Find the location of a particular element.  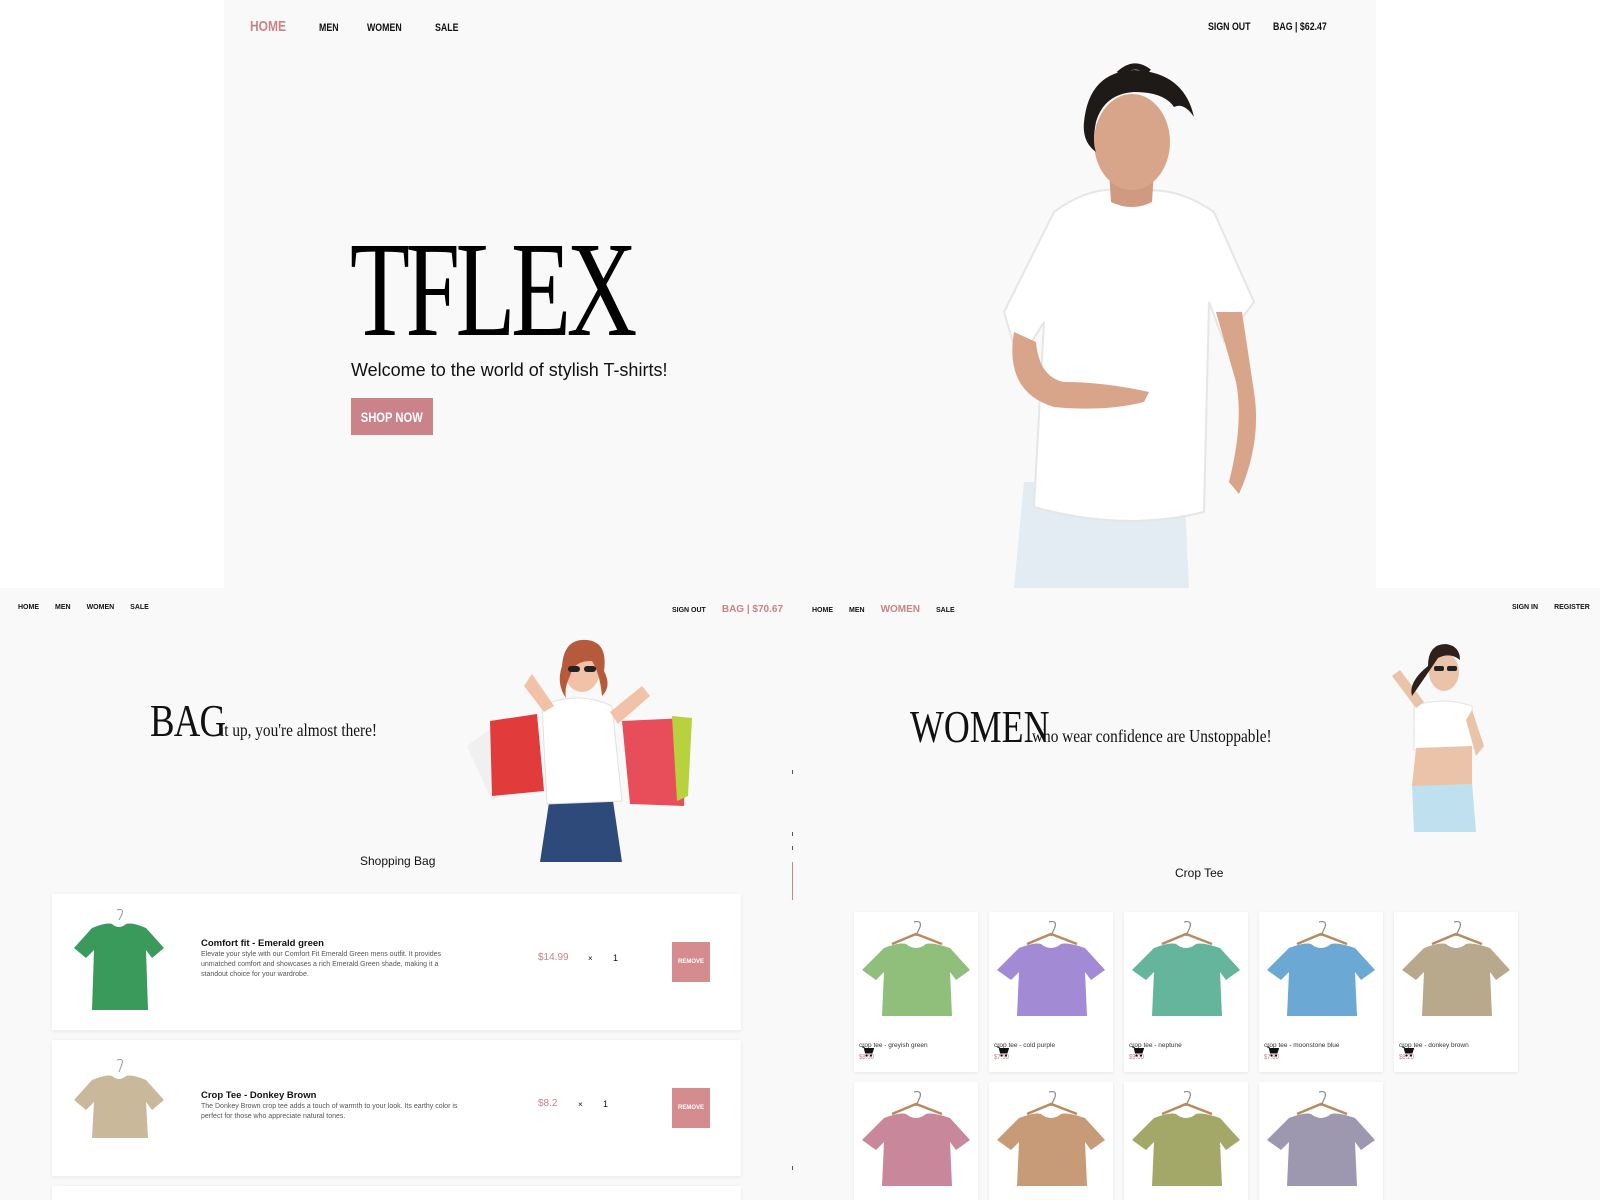

register-link: REGISTER is located at coordinates (1572, 607).